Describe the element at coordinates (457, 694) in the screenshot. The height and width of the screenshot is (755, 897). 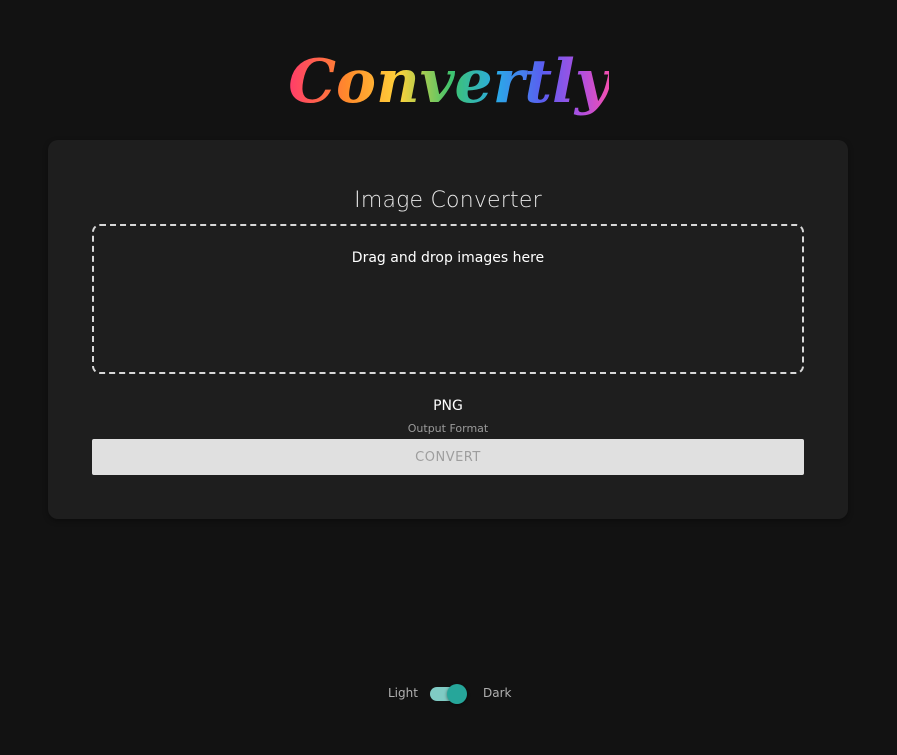
I see `theme-toggle-knob` at that location.